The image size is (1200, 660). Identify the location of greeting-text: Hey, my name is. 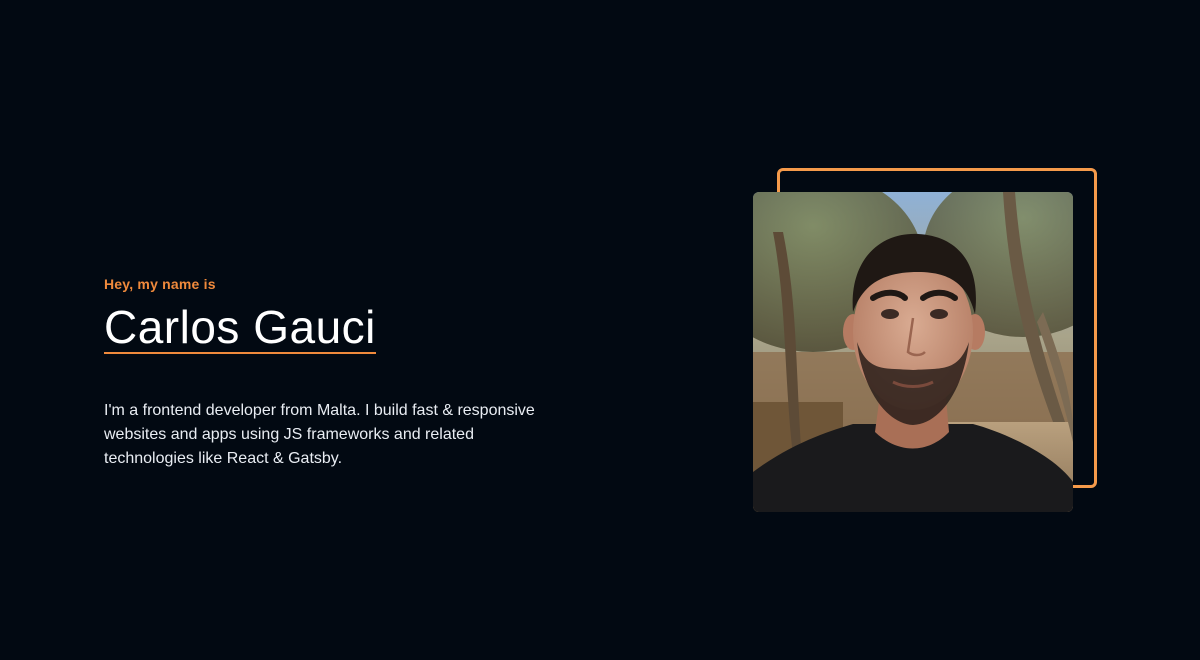
(160, 284).